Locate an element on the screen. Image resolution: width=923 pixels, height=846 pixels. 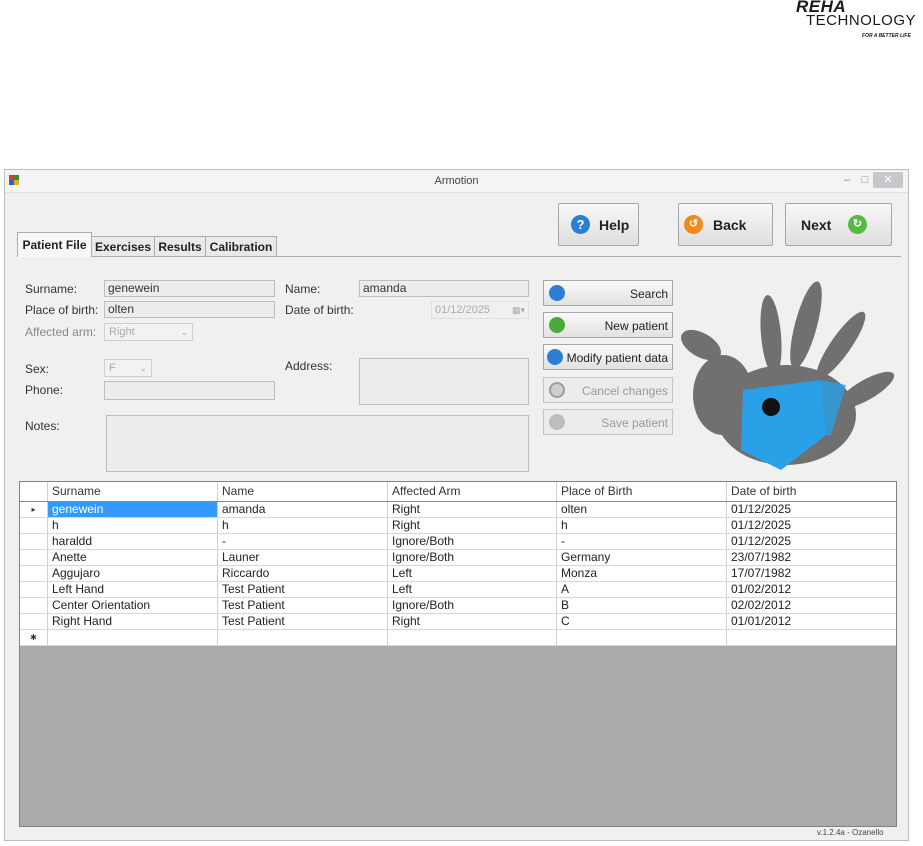
cell-surname: Anette is located at coordinates (133, 557).